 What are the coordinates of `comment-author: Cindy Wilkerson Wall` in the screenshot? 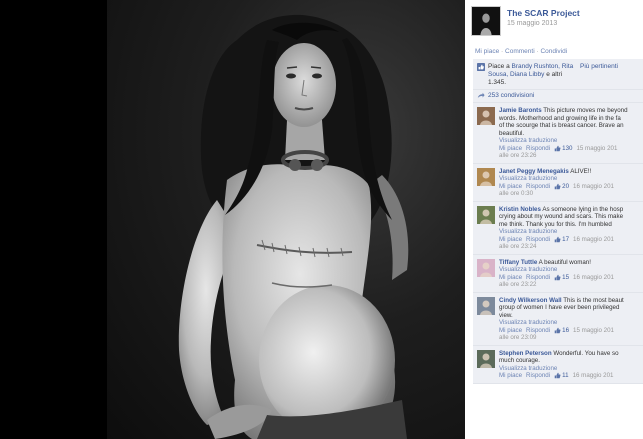 It's located at (530, 300).